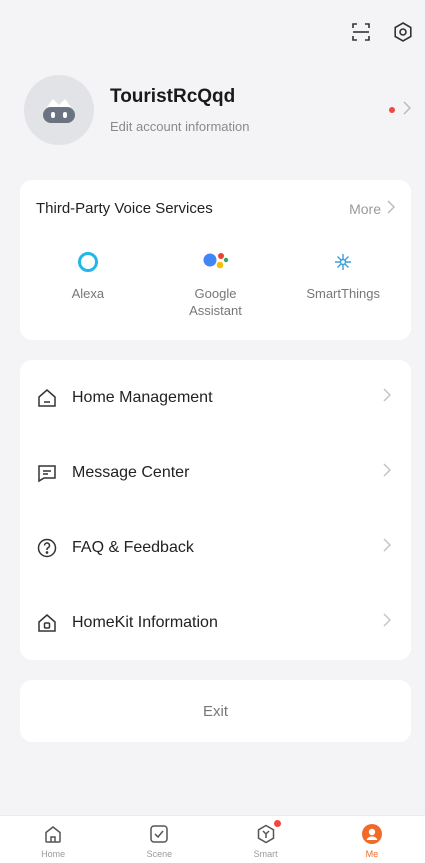 This screenshot has width=425, height=863. I want to click on voice-services-list: Alexa Google Assistant SmartThings, so click(215, 284).